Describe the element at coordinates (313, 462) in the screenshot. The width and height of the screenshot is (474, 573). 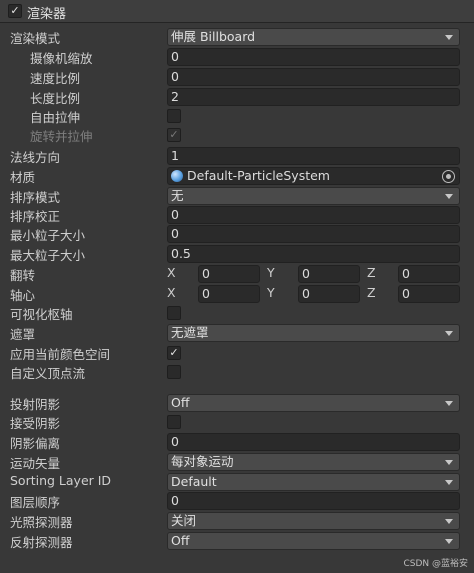
I see `motion-vectors-dropdown: 每对象运动` at that location.